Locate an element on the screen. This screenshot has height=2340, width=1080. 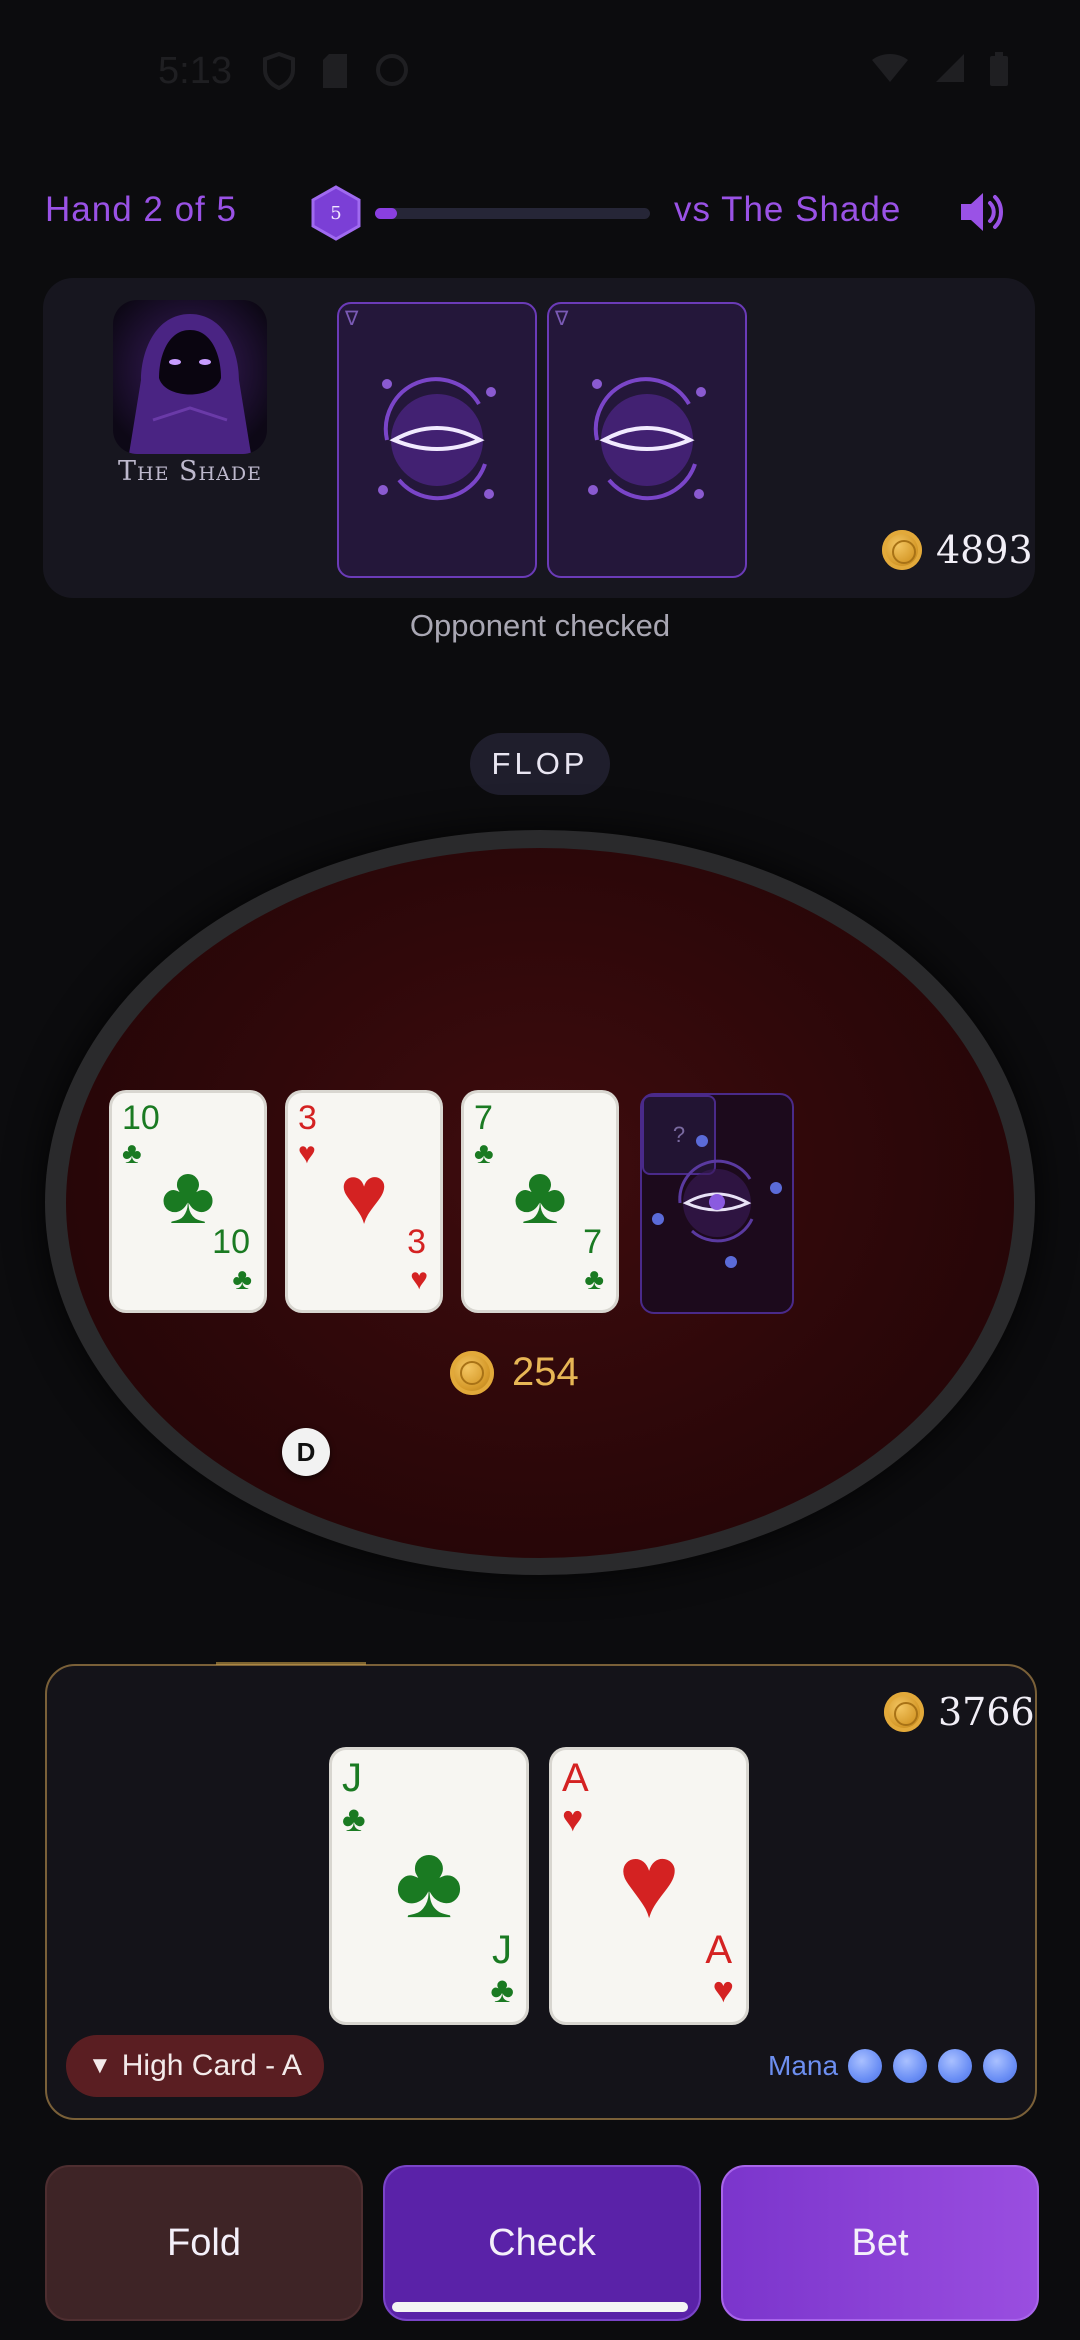
fold-label: Fold is located at coordinates (204, 2242).